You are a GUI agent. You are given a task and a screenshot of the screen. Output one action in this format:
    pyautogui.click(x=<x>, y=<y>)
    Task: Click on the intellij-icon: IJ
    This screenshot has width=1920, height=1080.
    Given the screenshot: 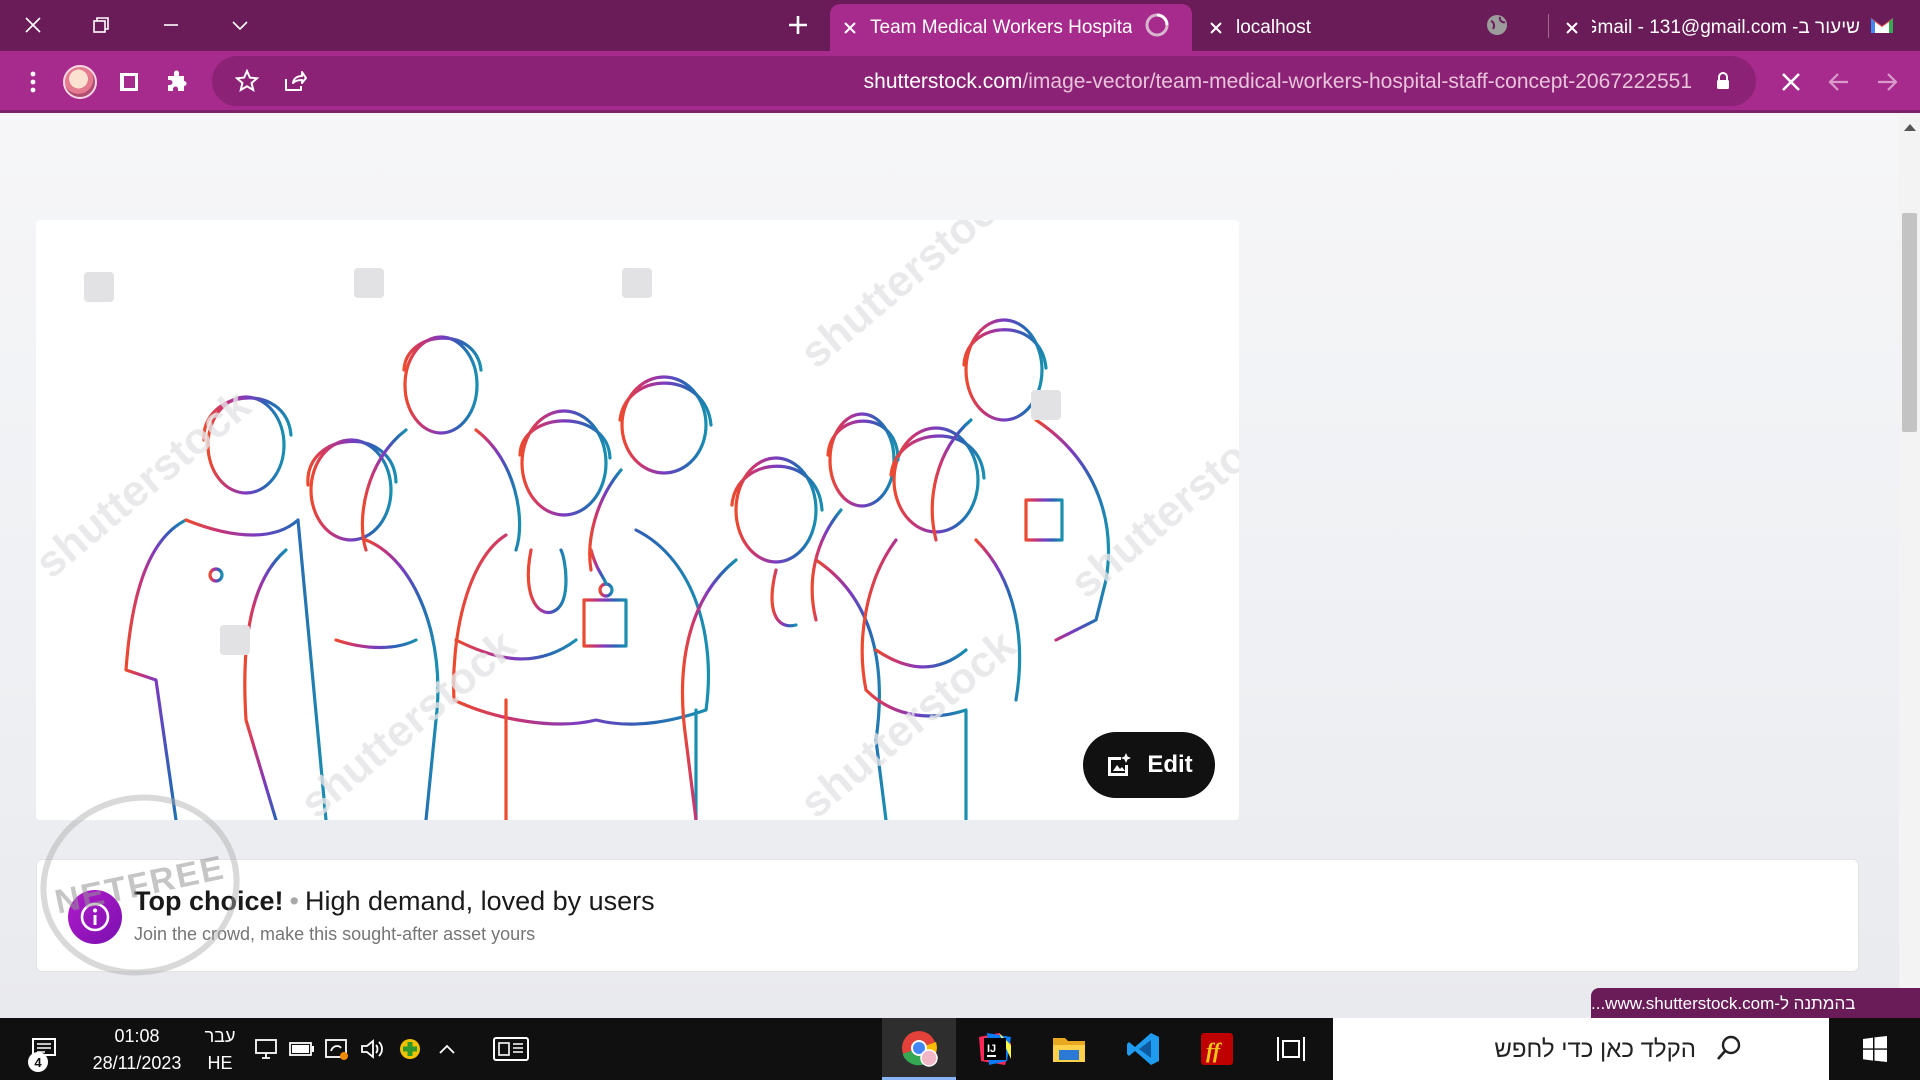 What is the action you would take?
    pyautogui.click(x=995, y=1049)
    